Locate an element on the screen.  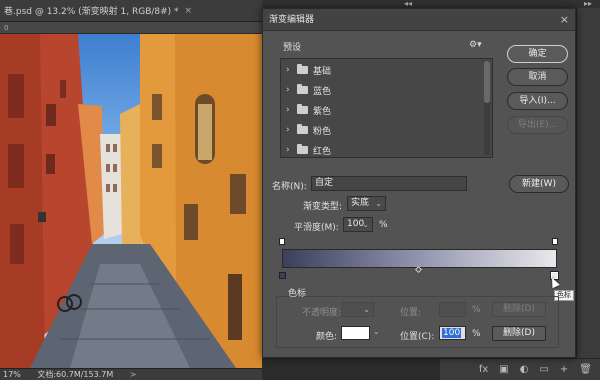
opacity-field-disabled: ⌄ is located at coordinates (358, 309).